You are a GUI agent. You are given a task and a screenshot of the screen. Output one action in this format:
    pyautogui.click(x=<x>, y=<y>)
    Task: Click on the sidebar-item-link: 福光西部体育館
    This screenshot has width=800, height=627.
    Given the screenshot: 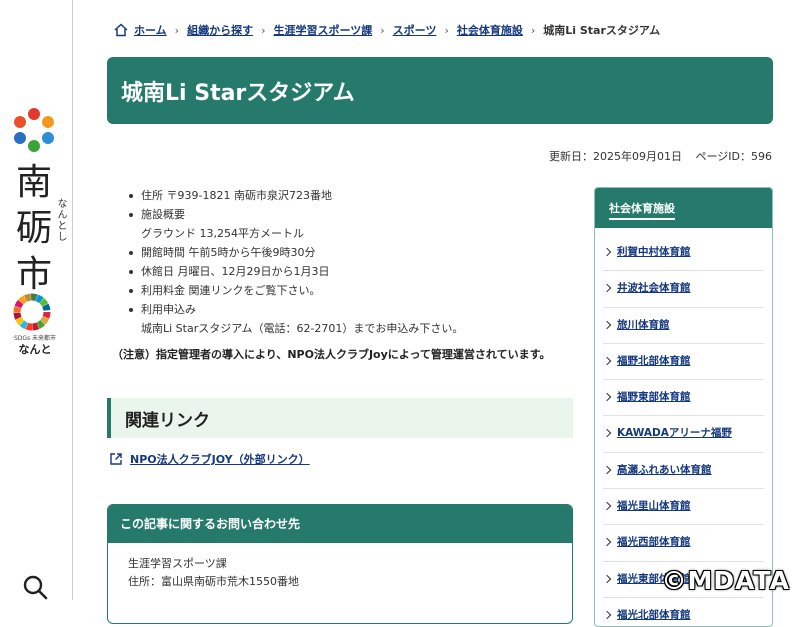 What is the action you would take?
    pyautogui.click(x=654, y=542)
    